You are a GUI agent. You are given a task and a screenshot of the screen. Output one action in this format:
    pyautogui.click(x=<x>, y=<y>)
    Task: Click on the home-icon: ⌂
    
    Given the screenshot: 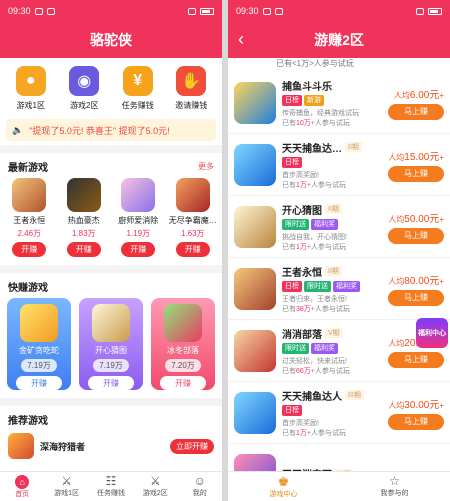 What is the action you would take?
    pyautogui.click(x=22, y=481)
    